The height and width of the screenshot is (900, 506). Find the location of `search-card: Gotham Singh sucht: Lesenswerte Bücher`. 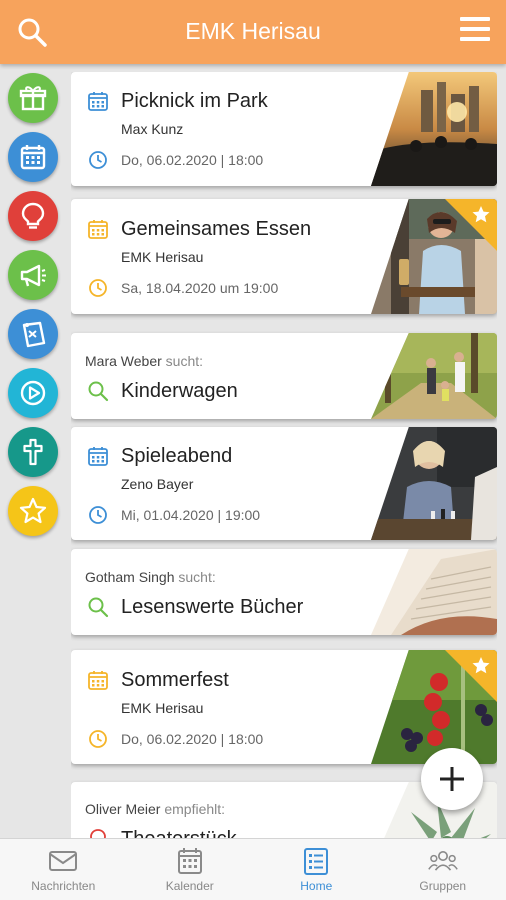

search-card: Gotham Singh sucht: Lesenswerte Bücher is located at coordinates (284, 592).